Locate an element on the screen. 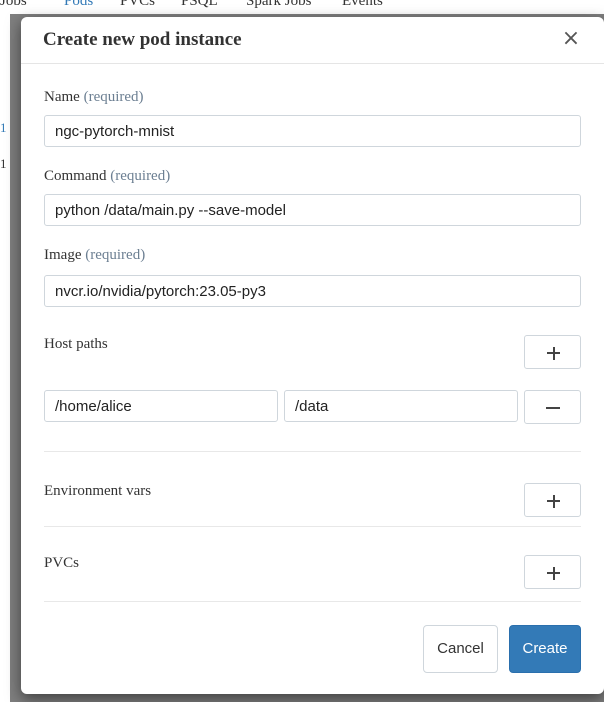 This screenshot has width=604, height=702. modal-title: Create new pod instance is located at coordinates (142, 39).